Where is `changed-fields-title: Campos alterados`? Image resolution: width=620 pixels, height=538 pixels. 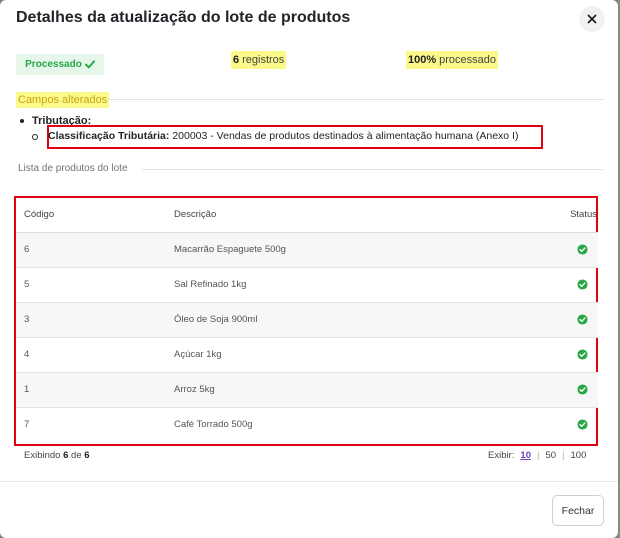 changed-fields-title: Campos alterados is located at coordinates (63, 100).